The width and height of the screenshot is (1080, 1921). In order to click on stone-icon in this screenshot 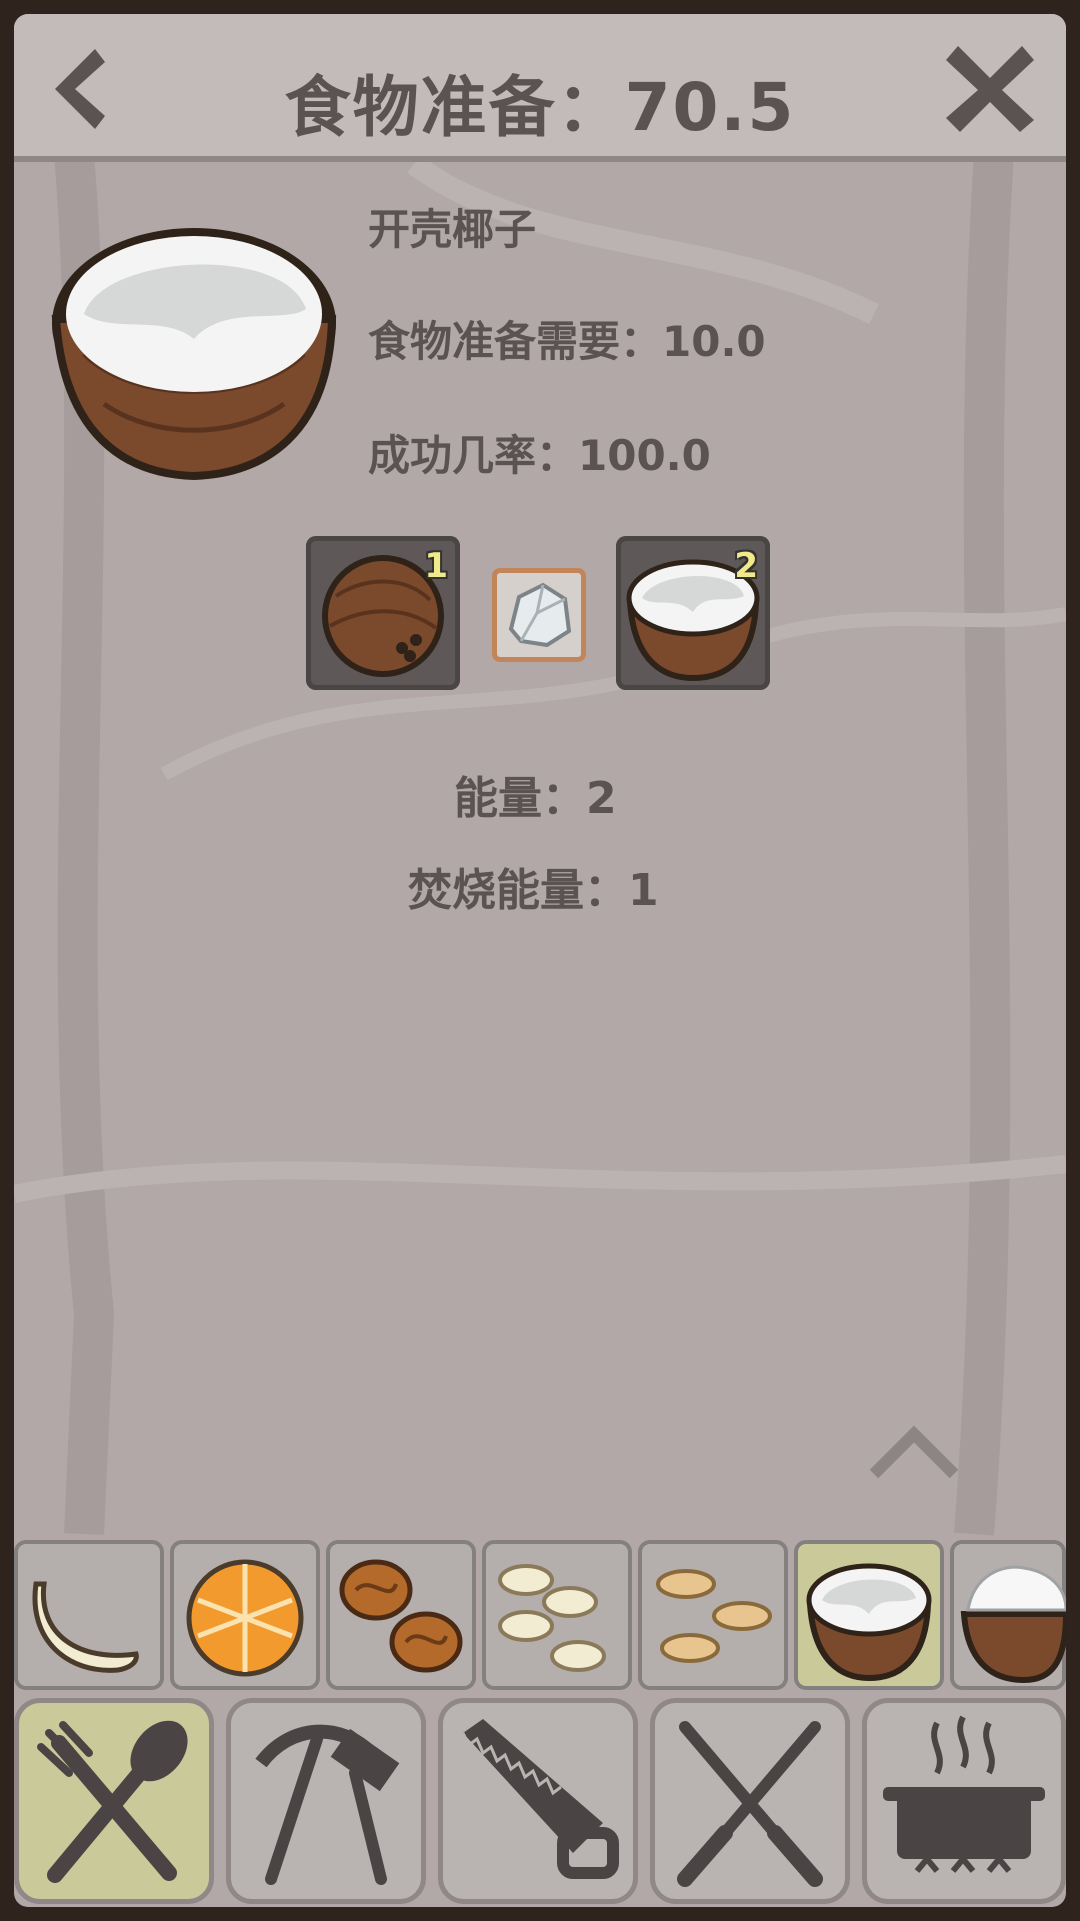, I will do `click(540, 615)`.